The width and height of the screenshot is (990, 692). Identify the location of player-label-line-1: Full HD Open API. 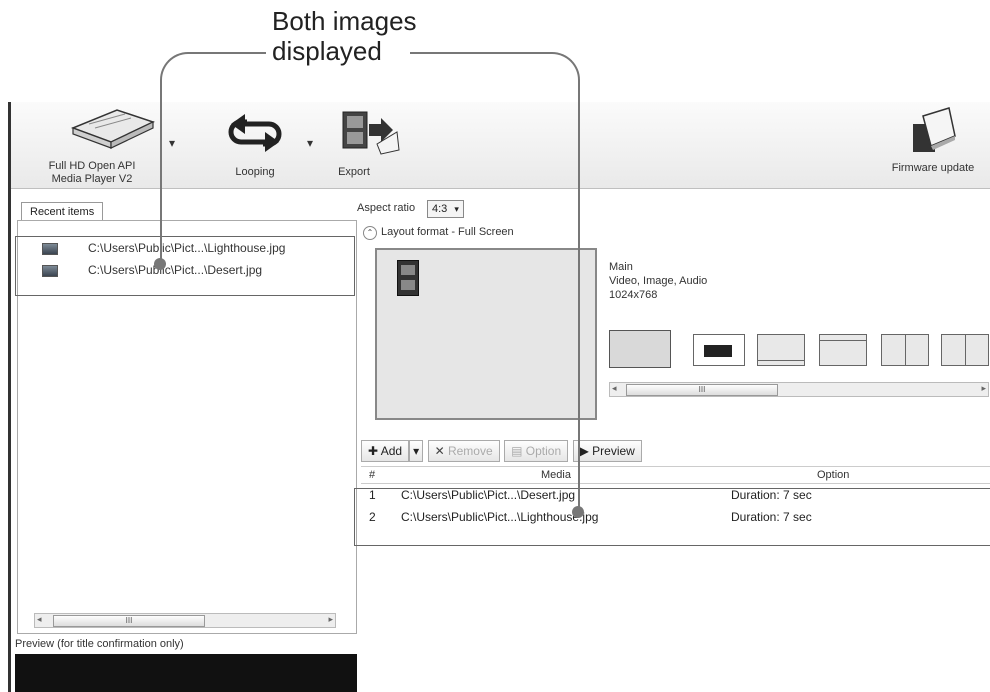
(92, 166).